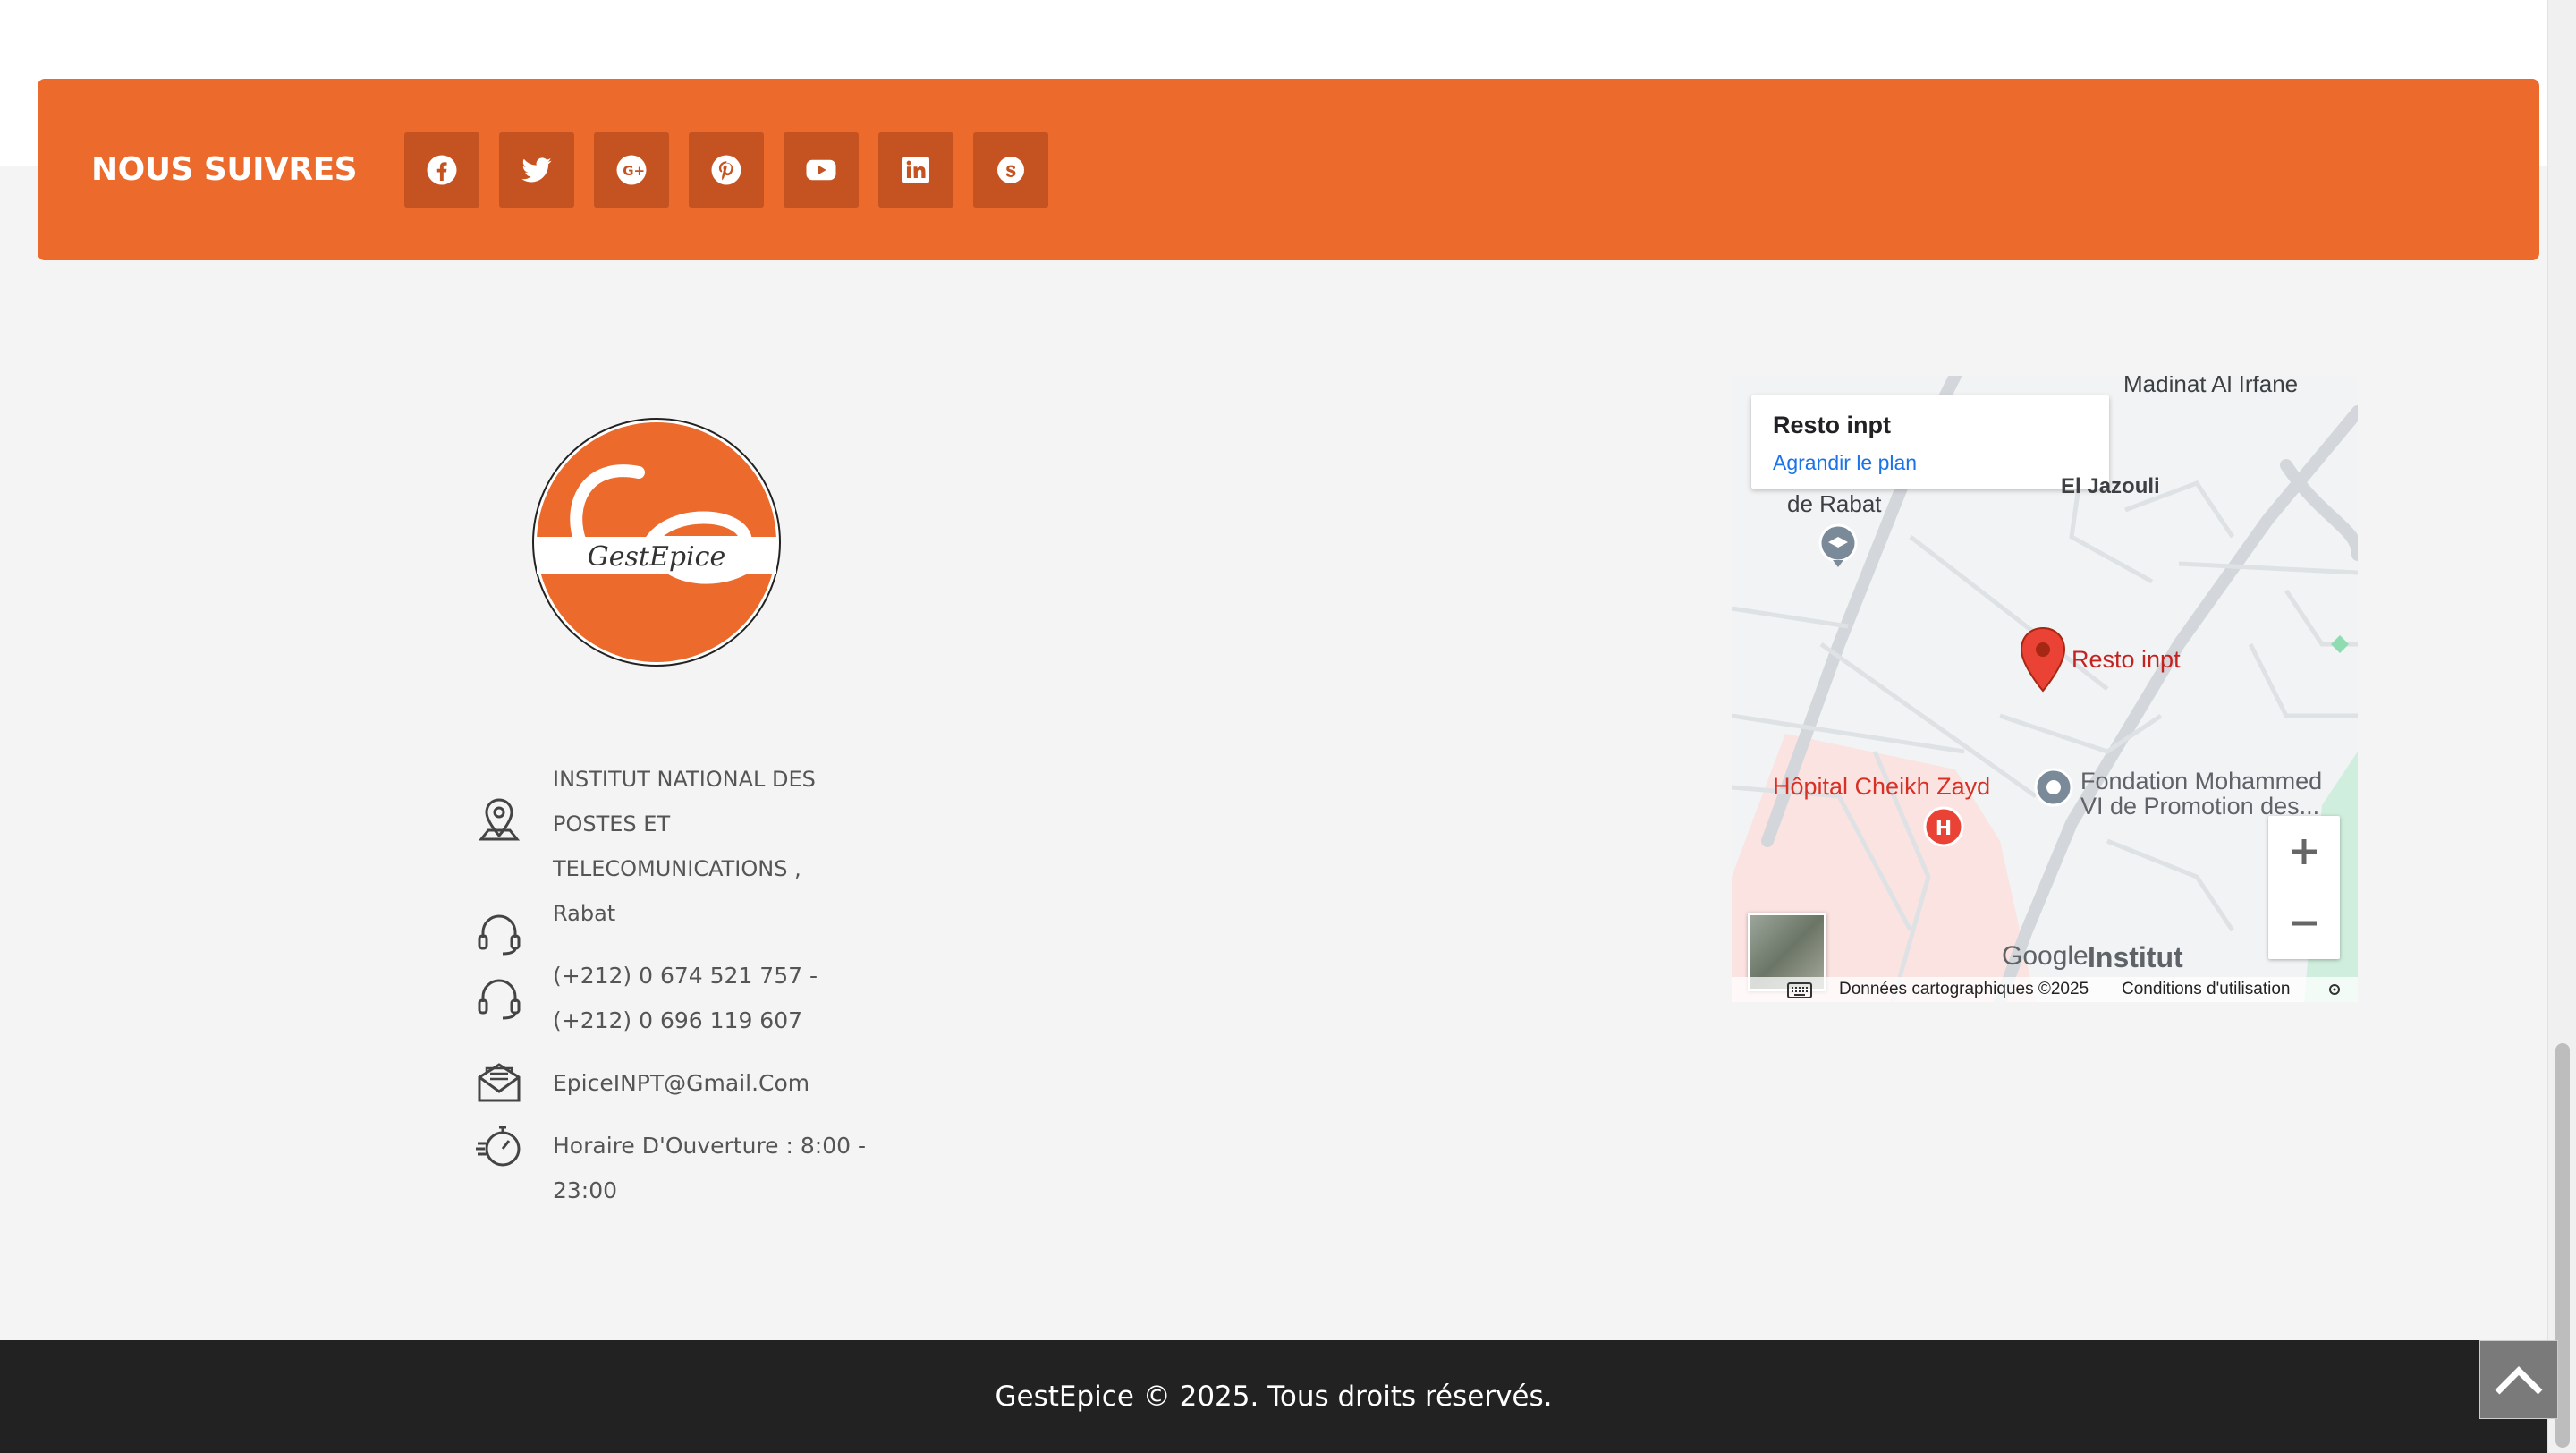 This screenshot has height=1453, width=2576. I want to click on twitter-icon, so click(536, 169).